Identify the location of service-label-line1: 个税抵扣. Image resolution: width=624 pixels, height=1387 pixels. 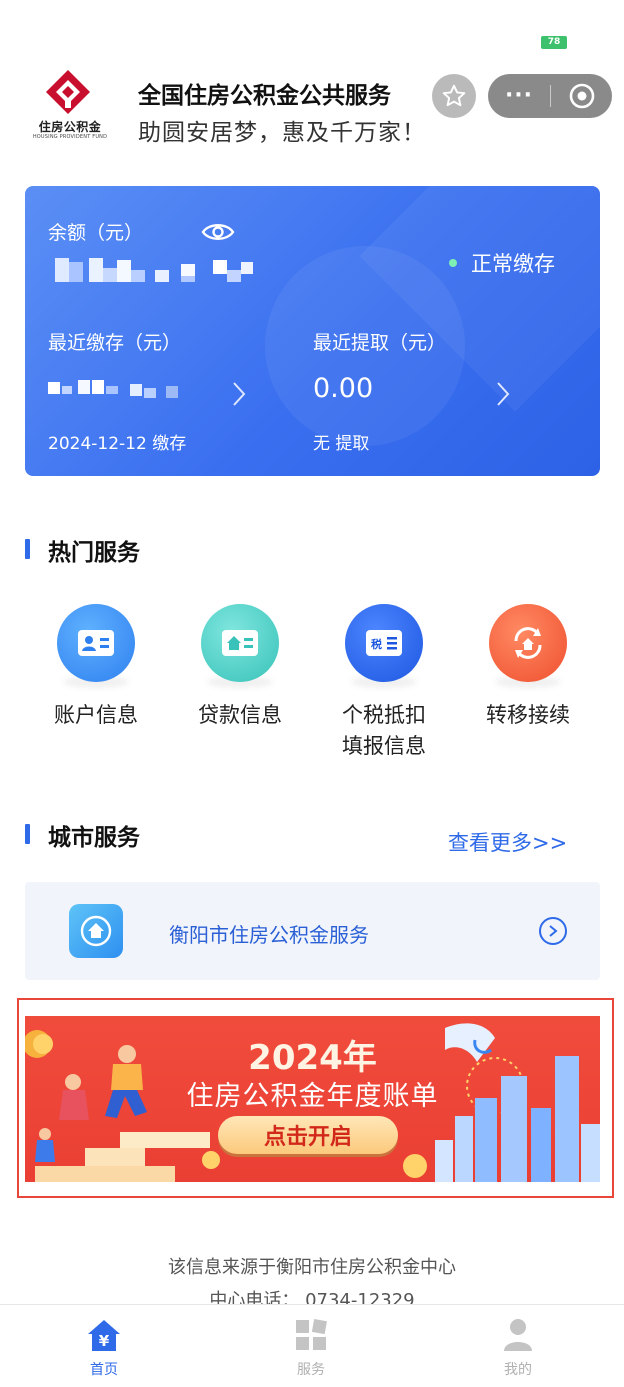
(384, 715).